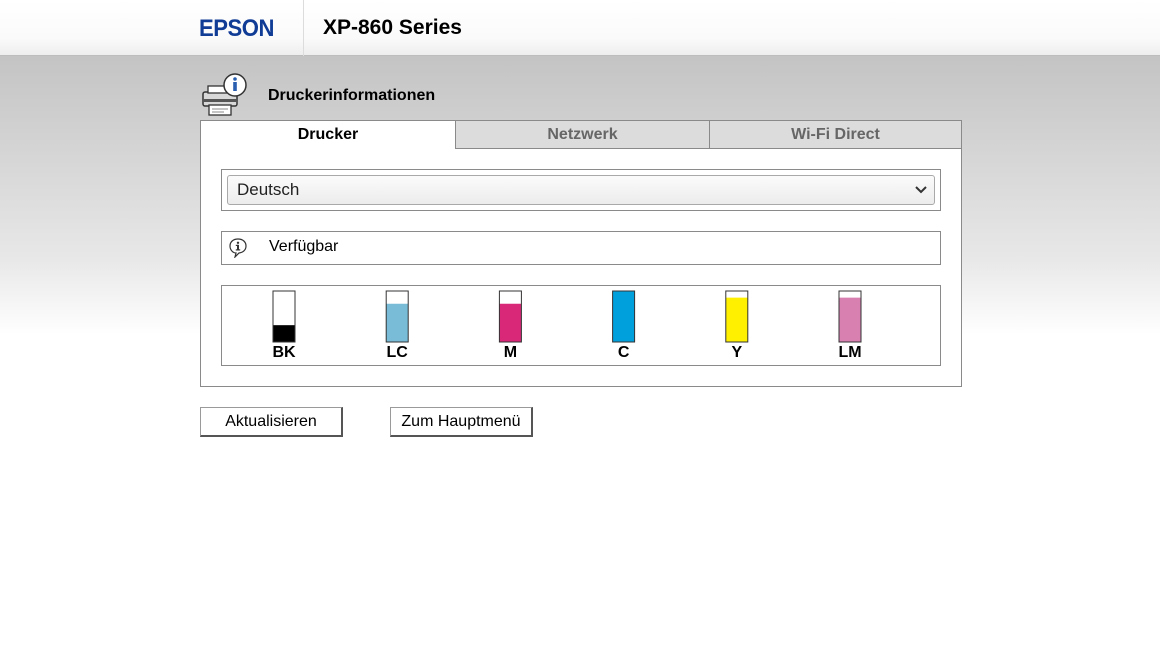 Image resolution: width=1160 pixels, height=653 pixels. What do you see at coordinates (284, 352) in the screenshot?
I see `ink-label: BK` at bounding box center [284, 352].